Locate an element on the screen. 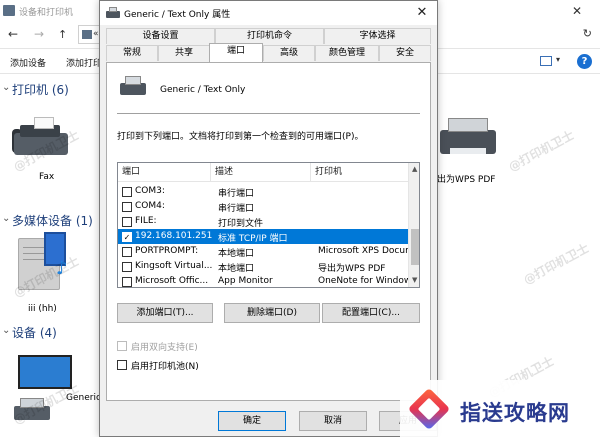 This screenshot has width=600, height=437. port-checkbox-checked: ✓ is located at coordinates (127, 237).